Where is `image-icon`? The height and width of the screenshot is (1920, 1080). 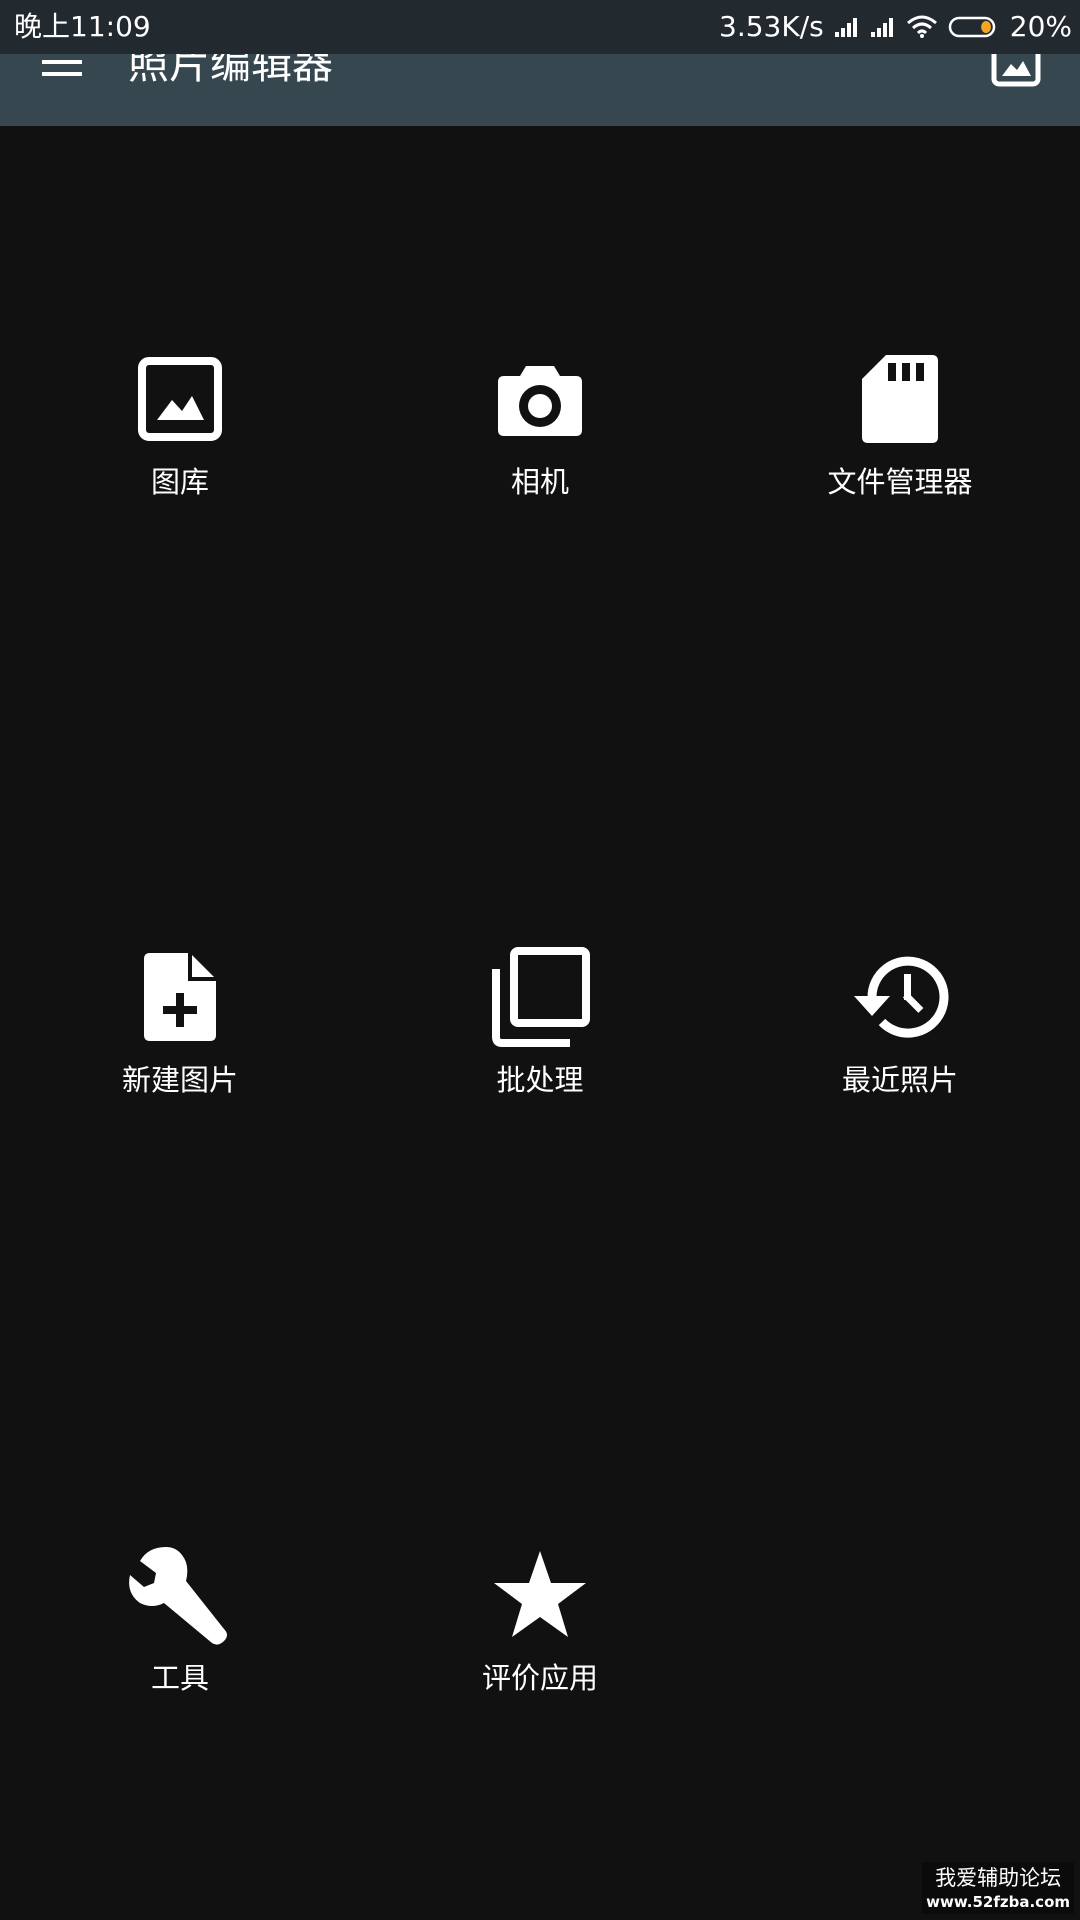 image-icon is located at coordinates (180, 399).